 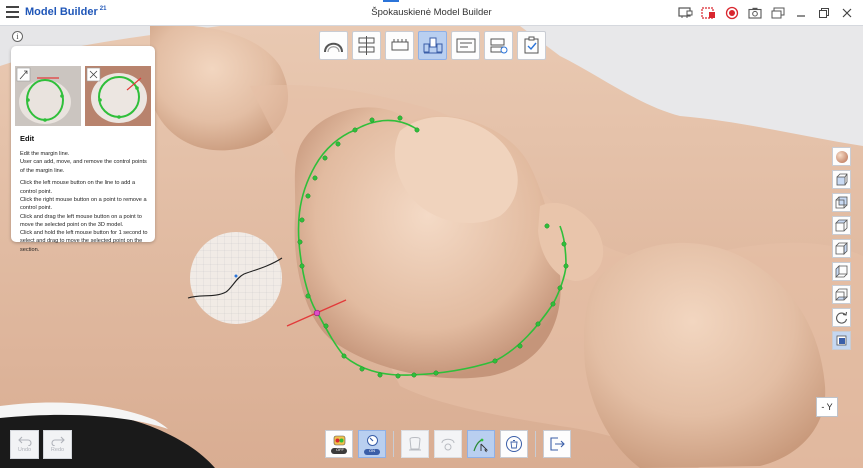 I want to click on edit-margin-icon, so click(x=481, y=445).